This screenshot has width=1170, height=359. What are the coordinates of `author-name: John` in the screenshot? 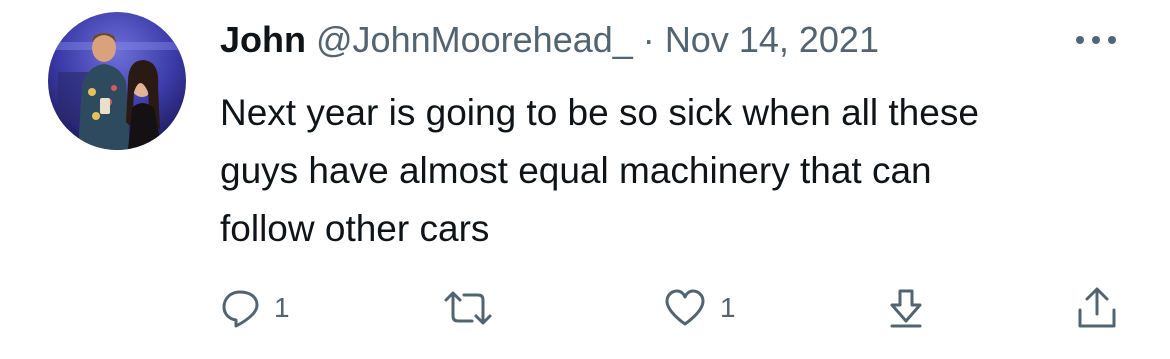 It's located at (263, 39).